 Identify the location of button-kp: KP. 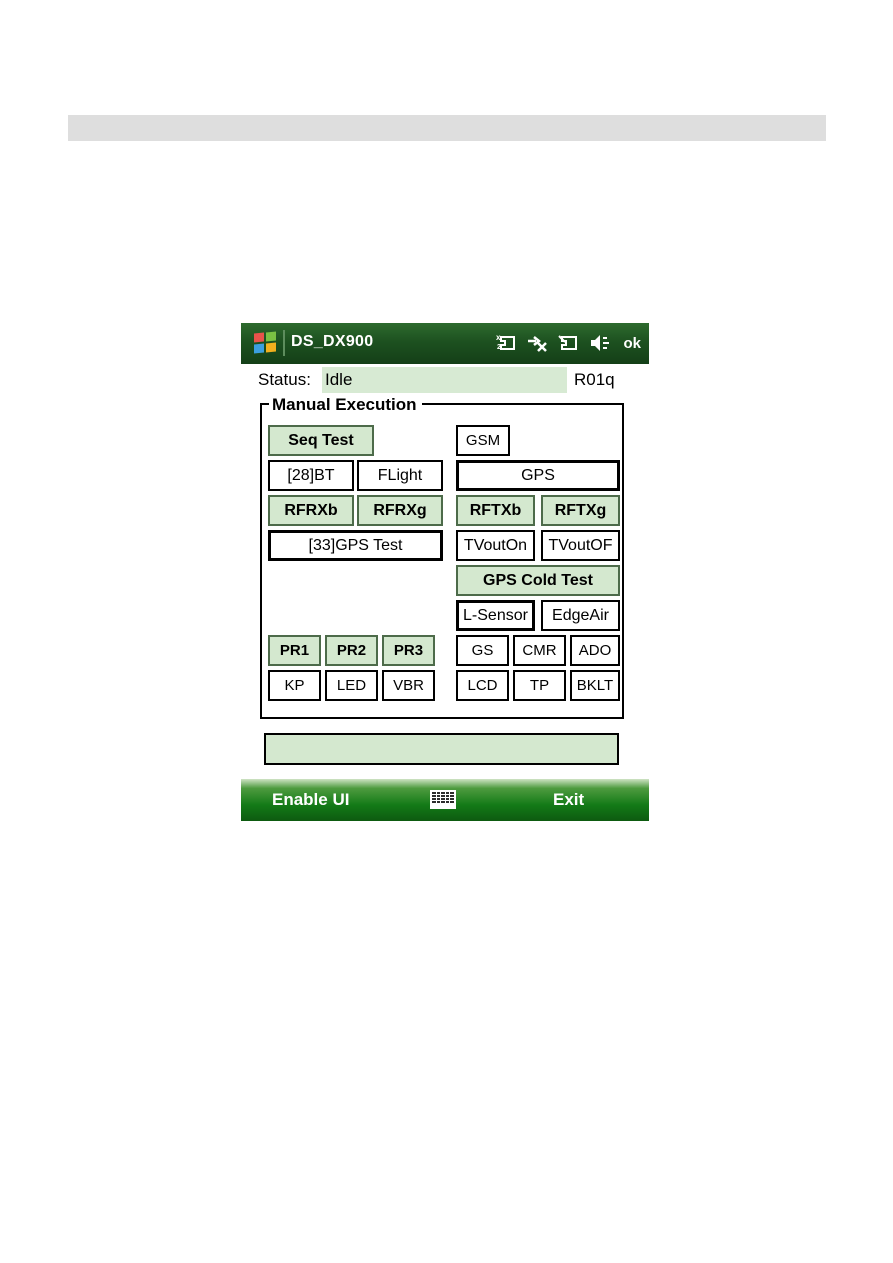
(294, 685).